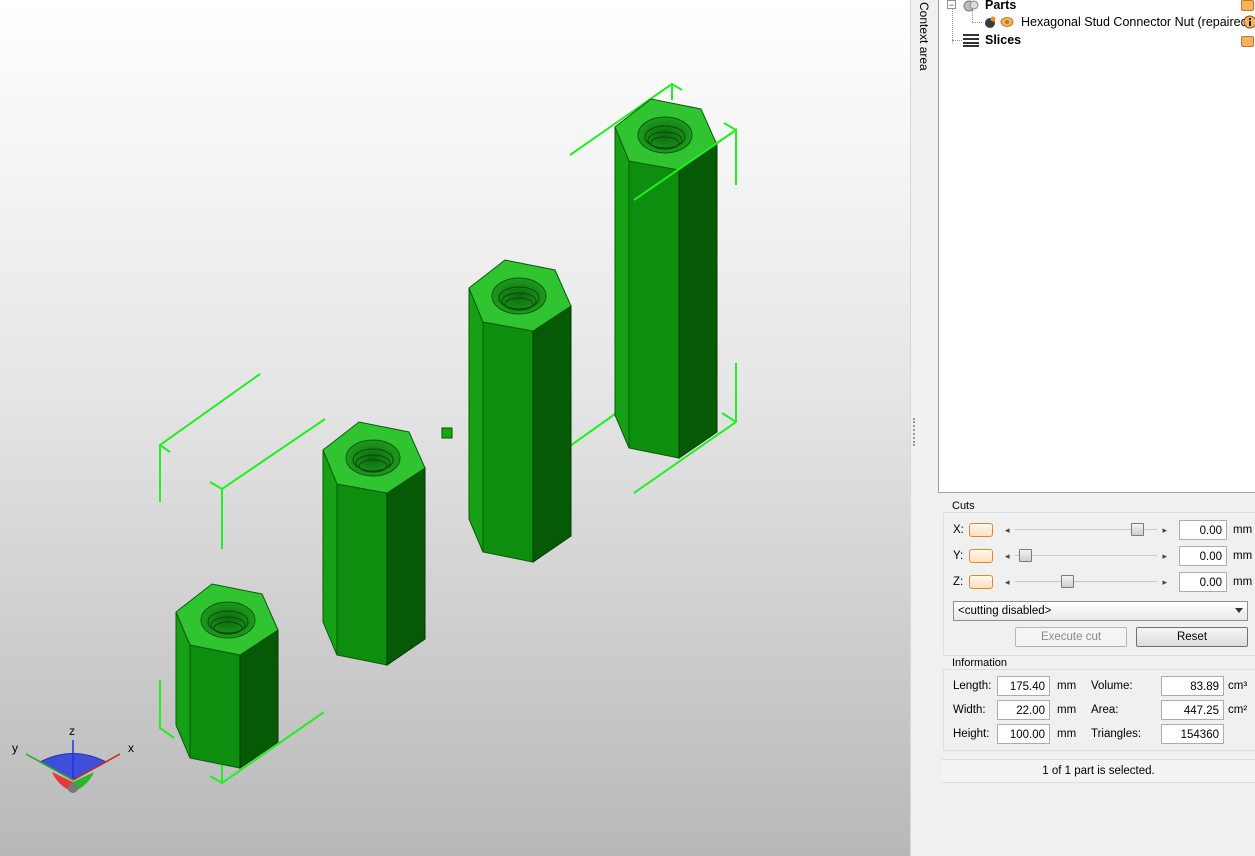 This screenshot has height=856, width=1255. Describe the element at coordinates (1247, 41) in the screenshot. I see `slices-visibility-icon` at that location.